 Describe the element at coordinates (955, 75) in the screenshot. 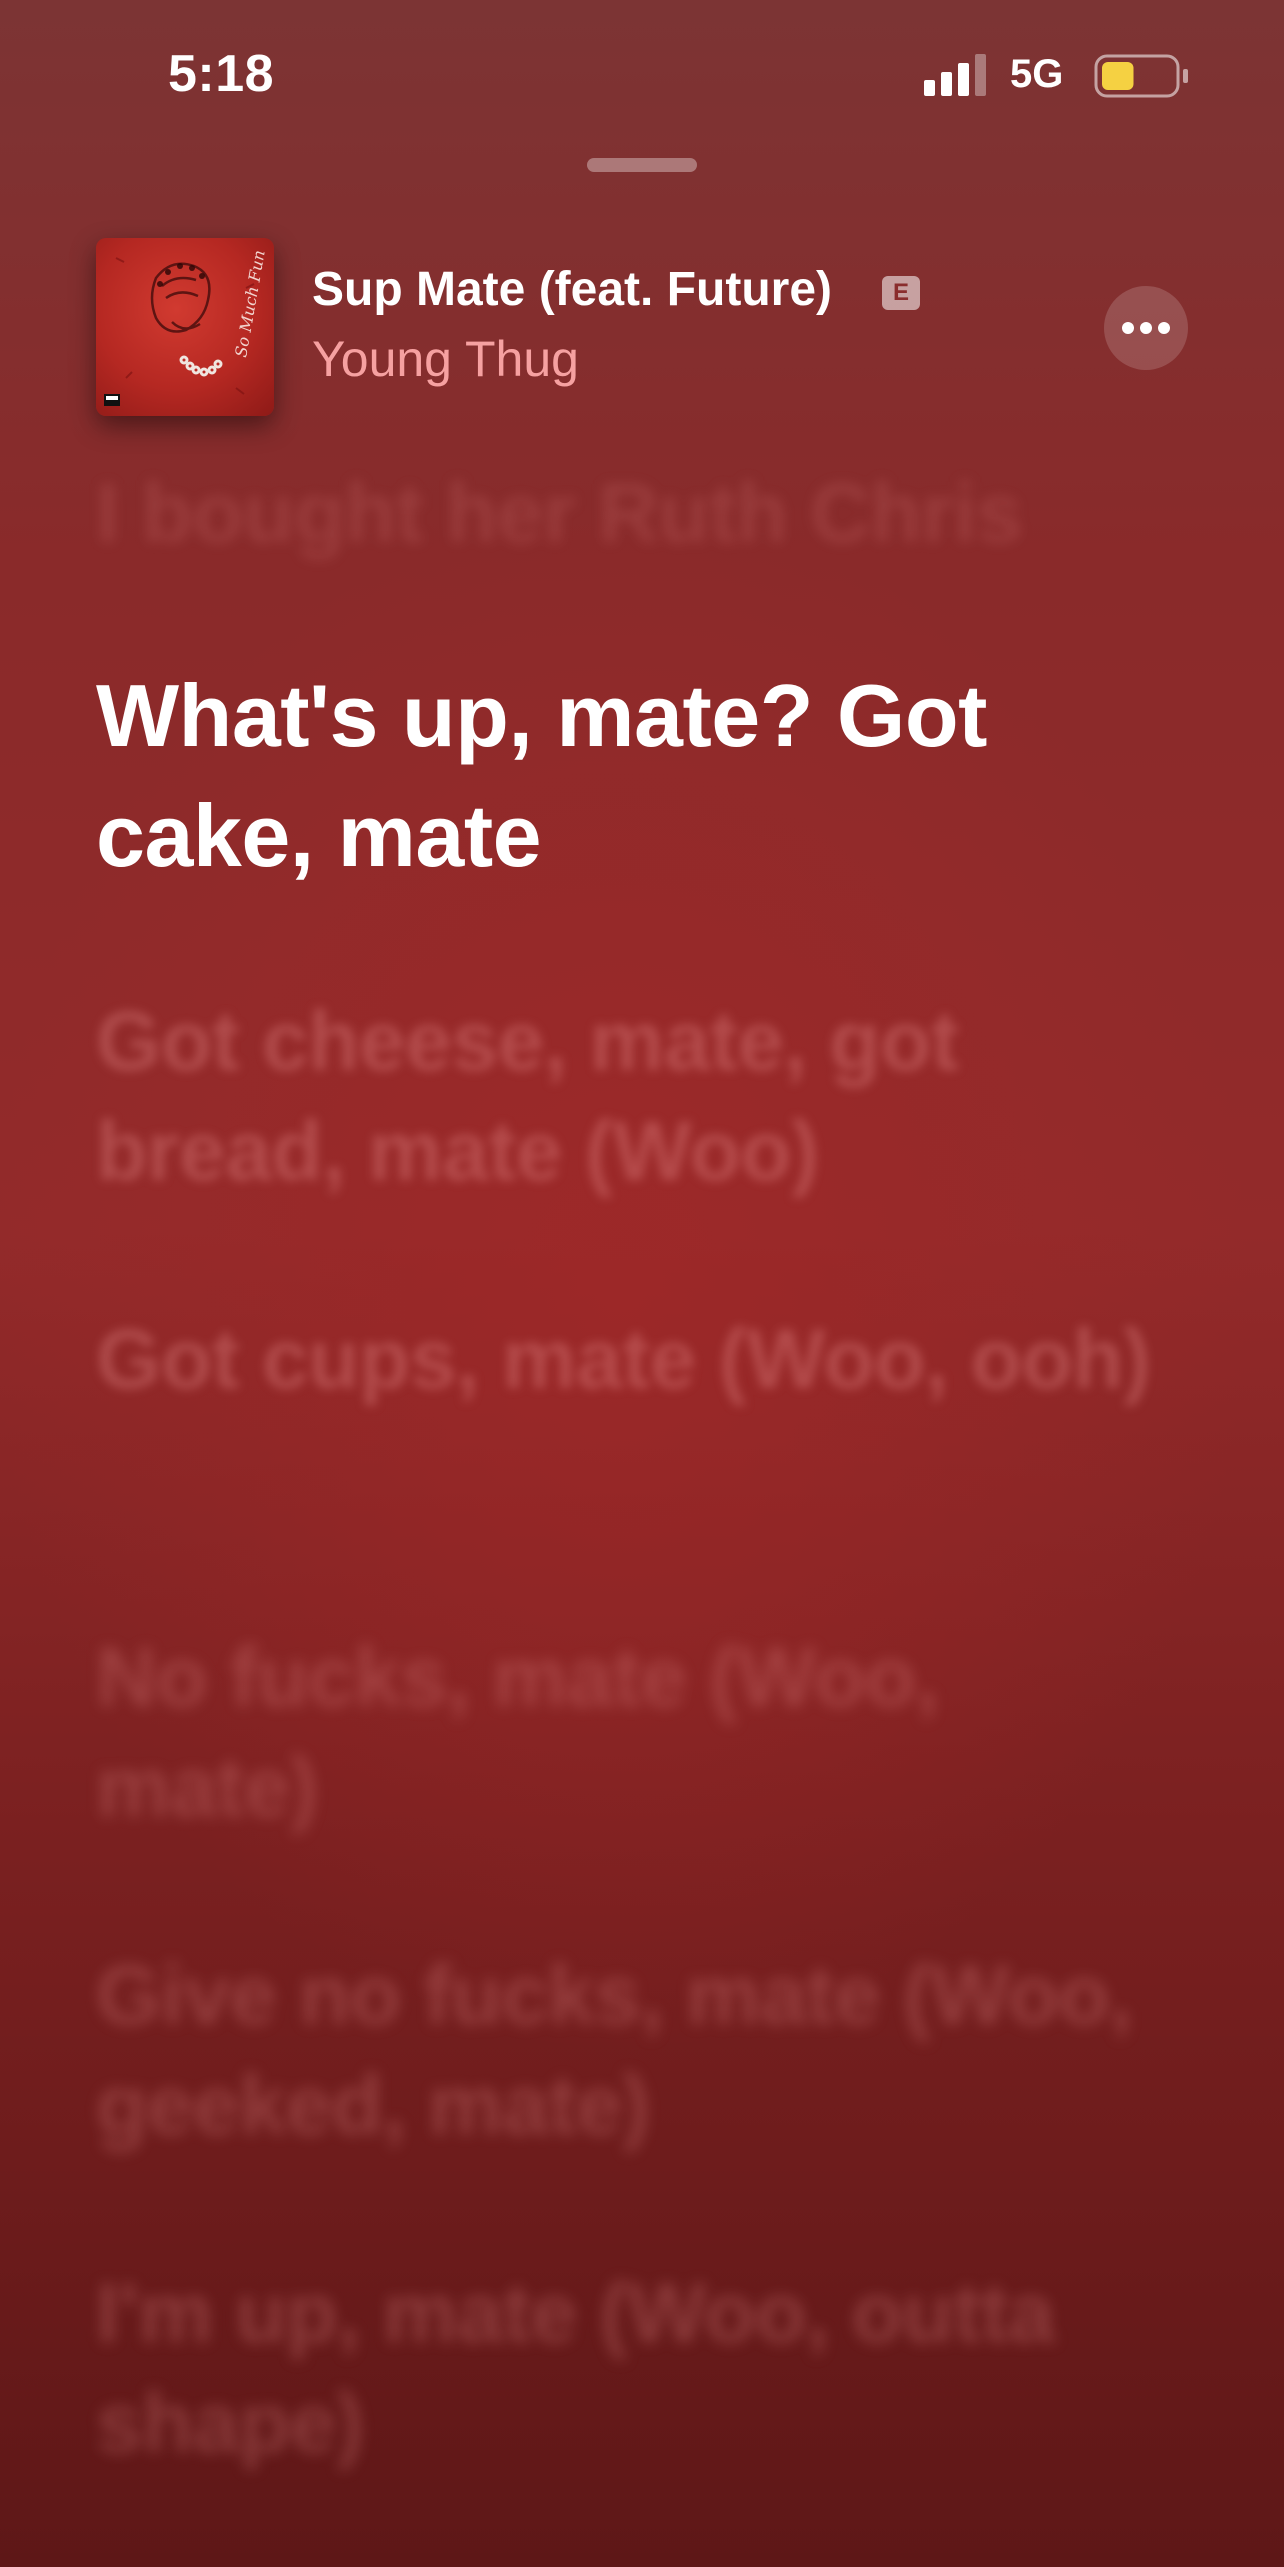

I see `cellular-signal-icon` at that location.